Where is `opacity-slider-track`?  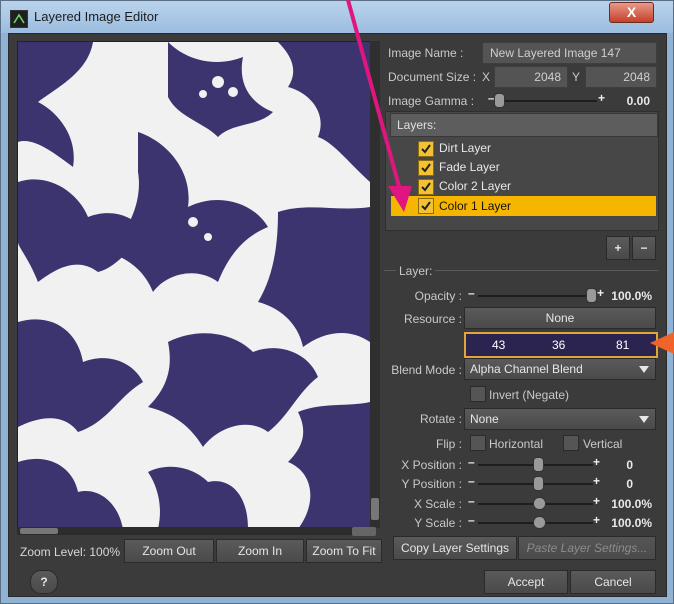
opacity-slider-track is located at coordinates (535, 296).